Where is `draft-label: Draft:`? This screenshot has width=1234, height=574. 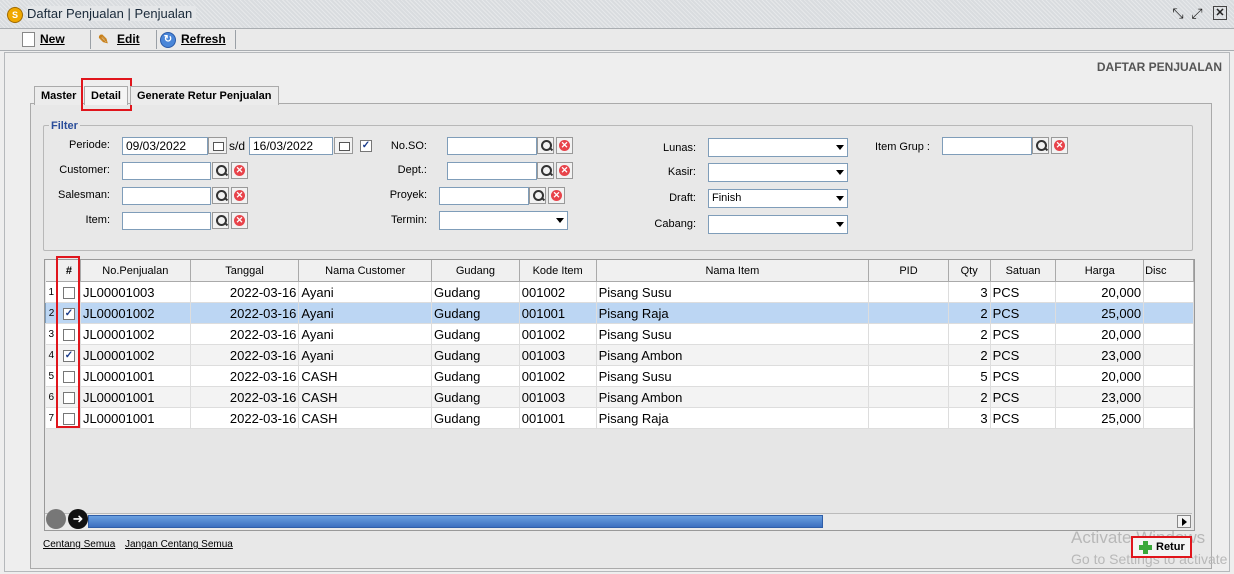
draft-label: Draft: is located at coordinates (682, 198).